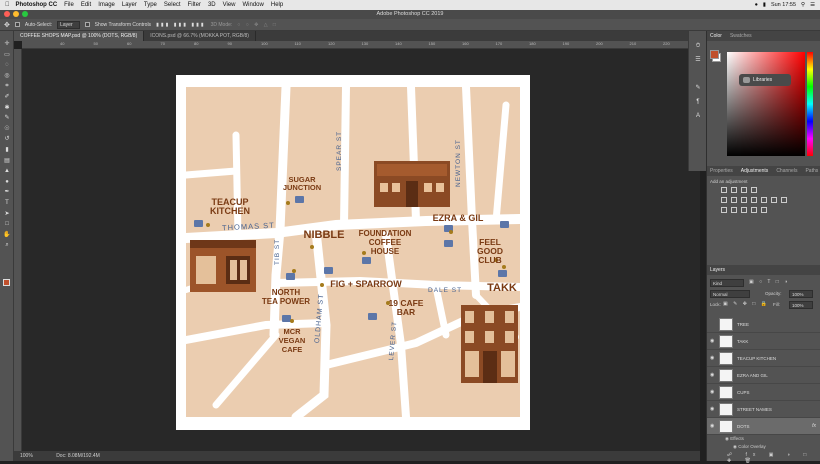 This screenshot has height=464, width=820. What do you see at coordinates (78, 456) in the screenshot?
I see `doc-size: Doc: 8.08M/192.4M` at bounding box center [78, 456].